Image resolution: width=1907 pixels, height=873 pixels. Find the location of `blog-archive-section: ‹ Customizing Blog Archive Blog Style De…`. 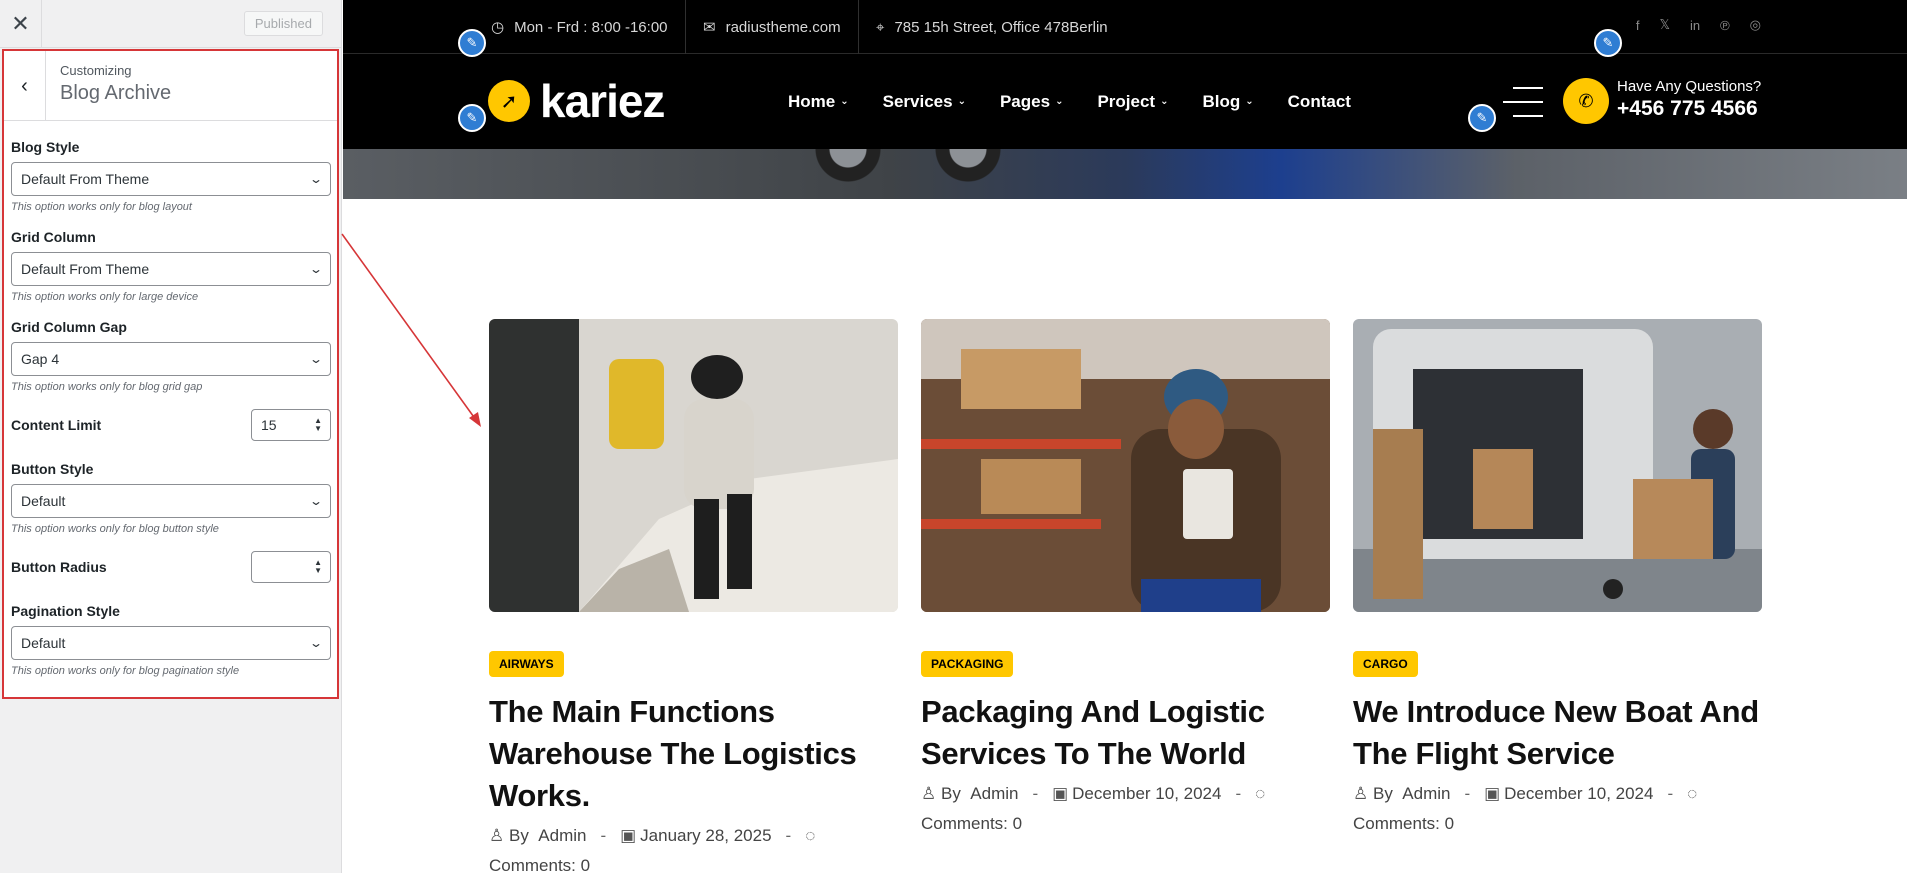

blog-archive-section: ‹ Customizing Blog Archive Blog Style De… is located at coordinates (170, 374).